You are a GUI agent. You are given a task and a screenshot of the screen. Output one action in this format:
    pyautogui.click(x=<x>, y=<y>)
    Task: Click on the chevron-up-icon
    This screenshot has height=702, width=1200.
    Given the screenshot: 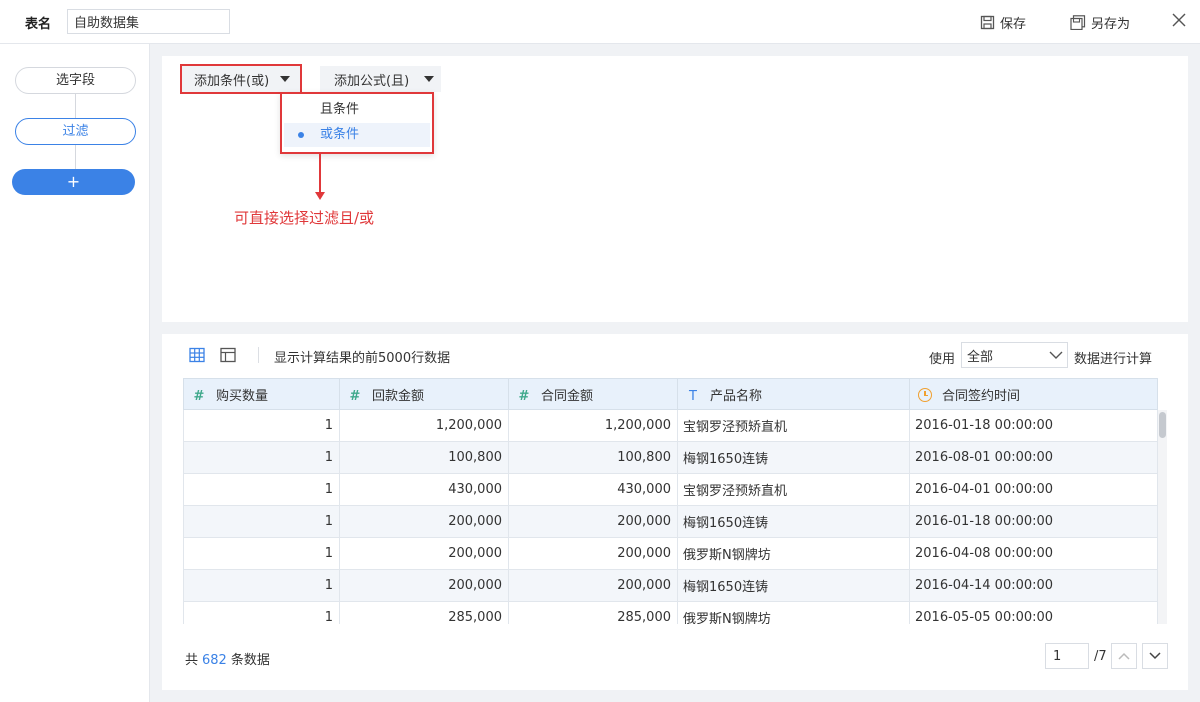 What is the action you would take?
    pyautogui.click(x=1124, y=656)
    